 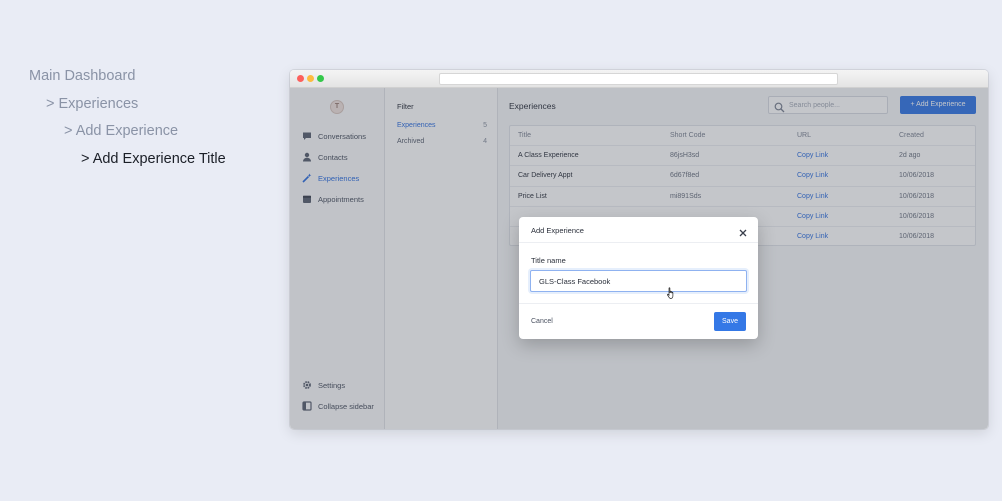 What do you see at coordinates (153, 159) in the screenshot?
I see `breadcrumb-add-experience-title: > Add Experience Title` at bounding box center [153, 159].